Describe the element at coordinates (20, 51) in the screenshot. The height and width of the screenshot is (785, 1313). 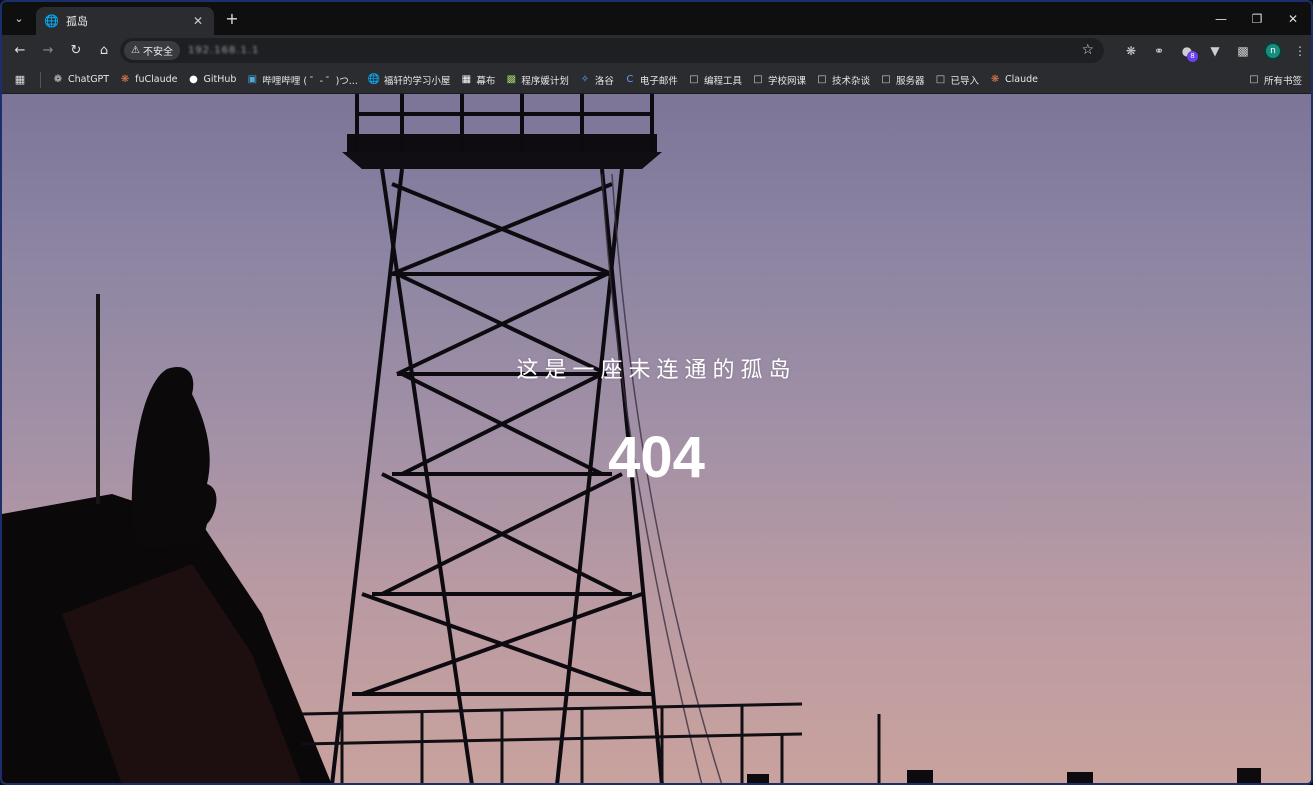
I see `back-arrow-icon: ←` at that location.